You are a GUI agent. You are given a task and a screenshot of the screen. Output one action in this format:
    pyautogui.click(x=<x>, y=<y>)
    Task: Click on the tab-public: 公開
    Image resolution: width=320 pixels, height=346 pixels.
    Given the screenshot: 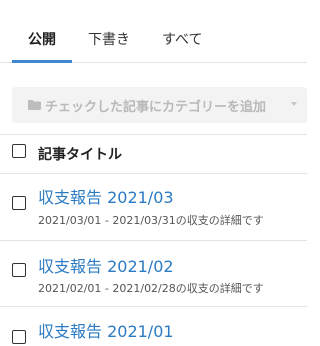 What is the action you would take?
    pyautogui.click(x=42, y=46)
    